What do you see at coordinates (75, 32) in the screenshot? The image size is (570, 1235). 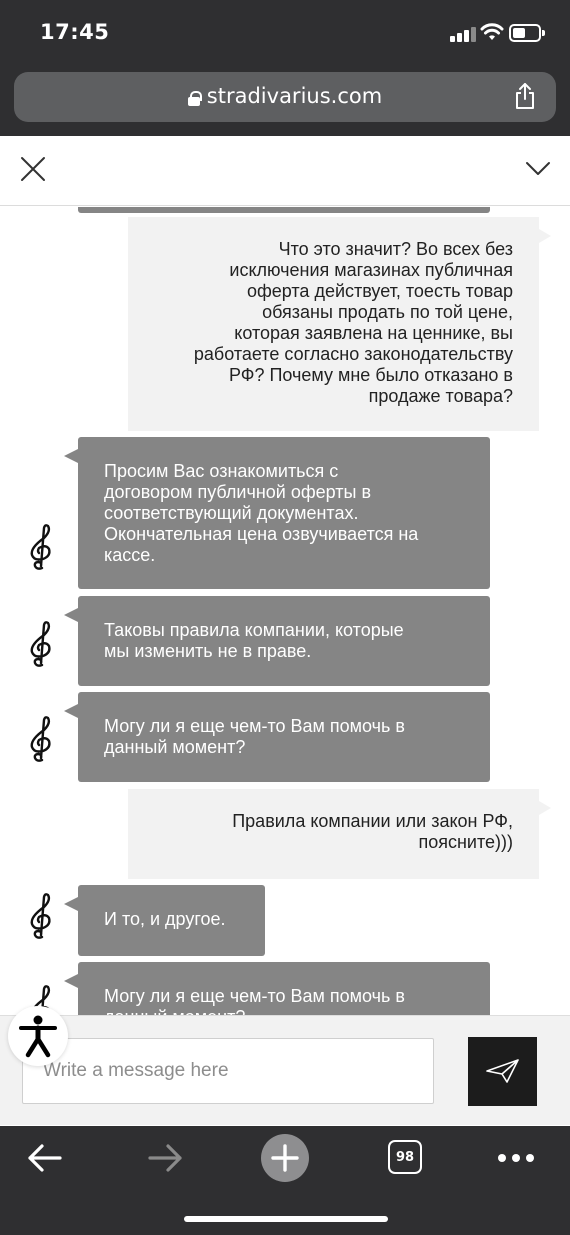 I see `status-time: 17:45` at bounding box center [75, 32].